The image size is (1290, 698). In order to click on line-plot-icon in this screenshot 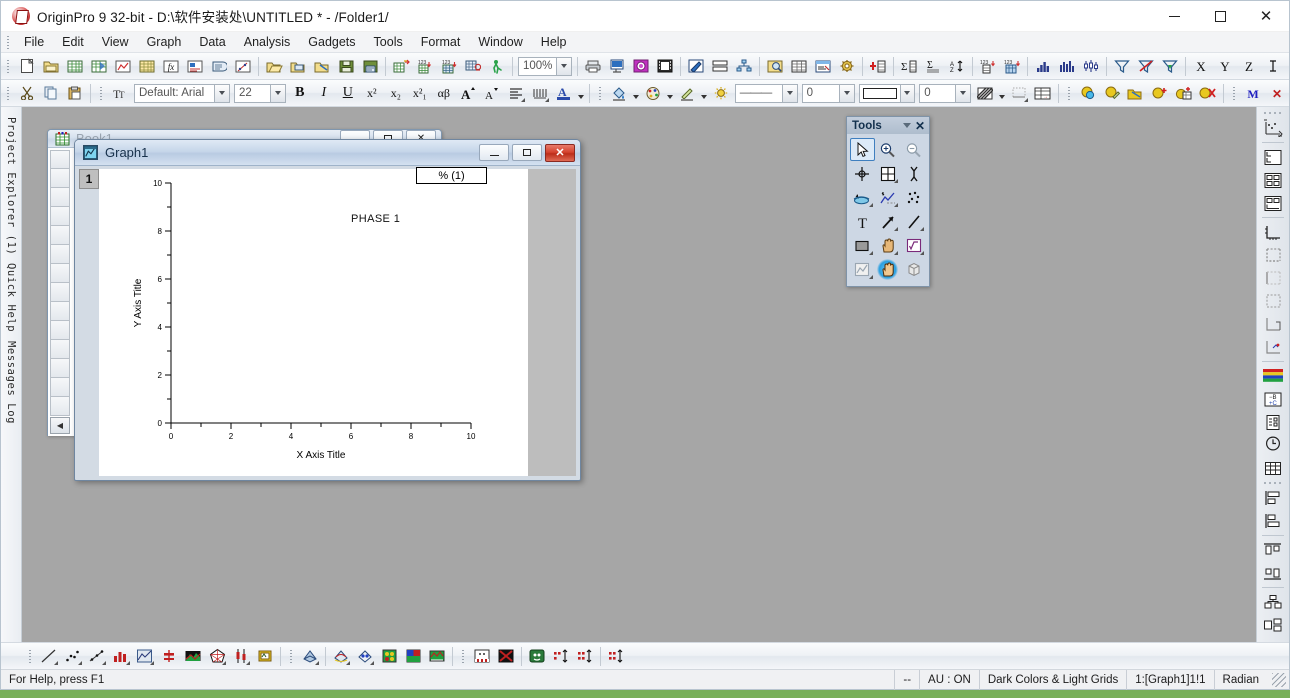, I will do `click(49, 656)`.